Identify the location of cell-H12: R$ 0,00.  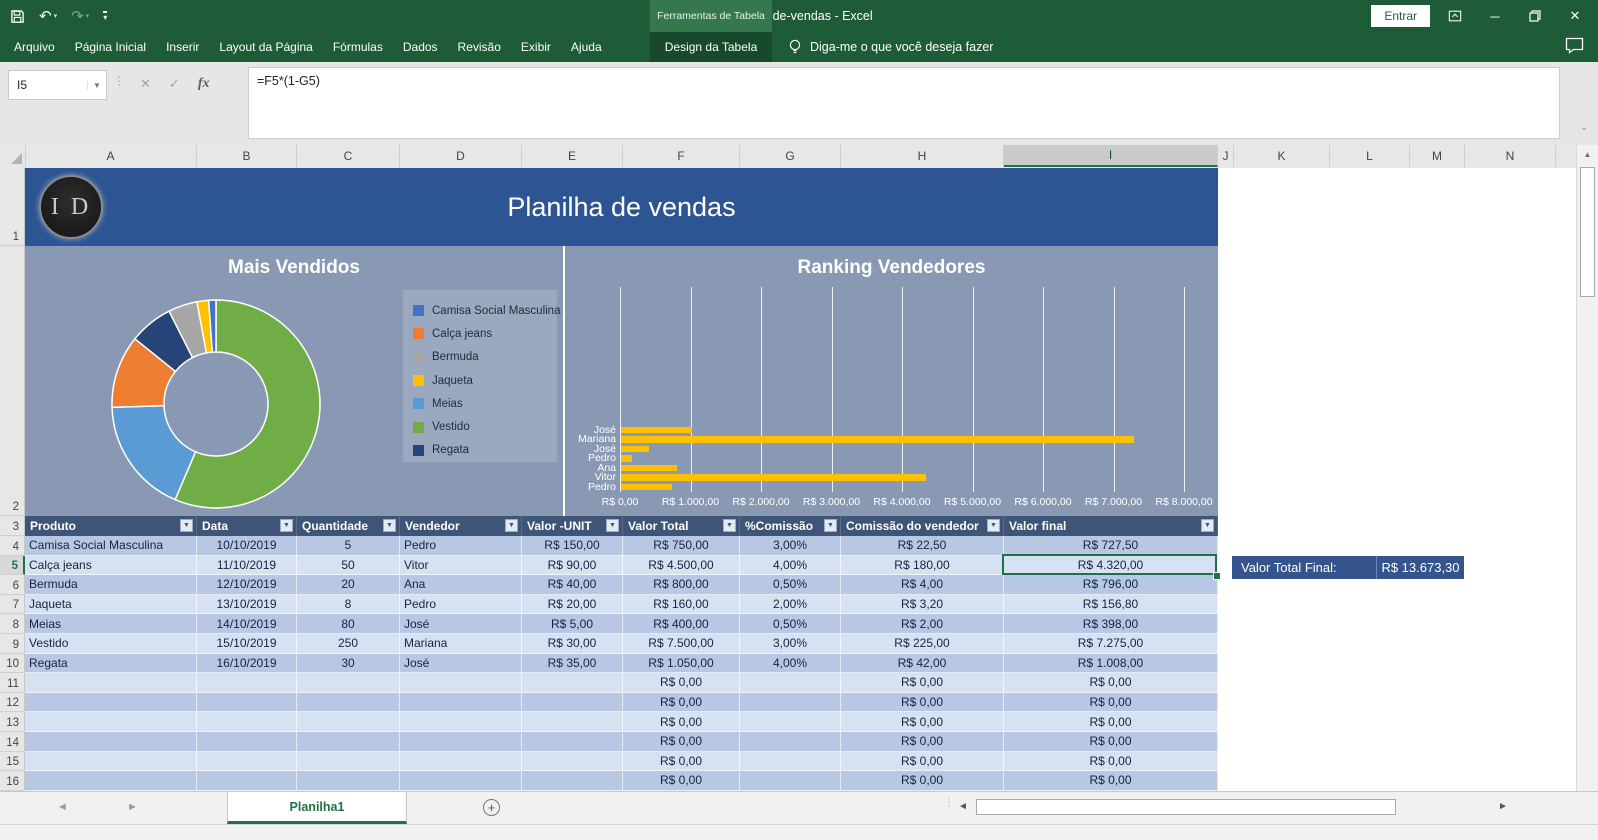
(922, 702).